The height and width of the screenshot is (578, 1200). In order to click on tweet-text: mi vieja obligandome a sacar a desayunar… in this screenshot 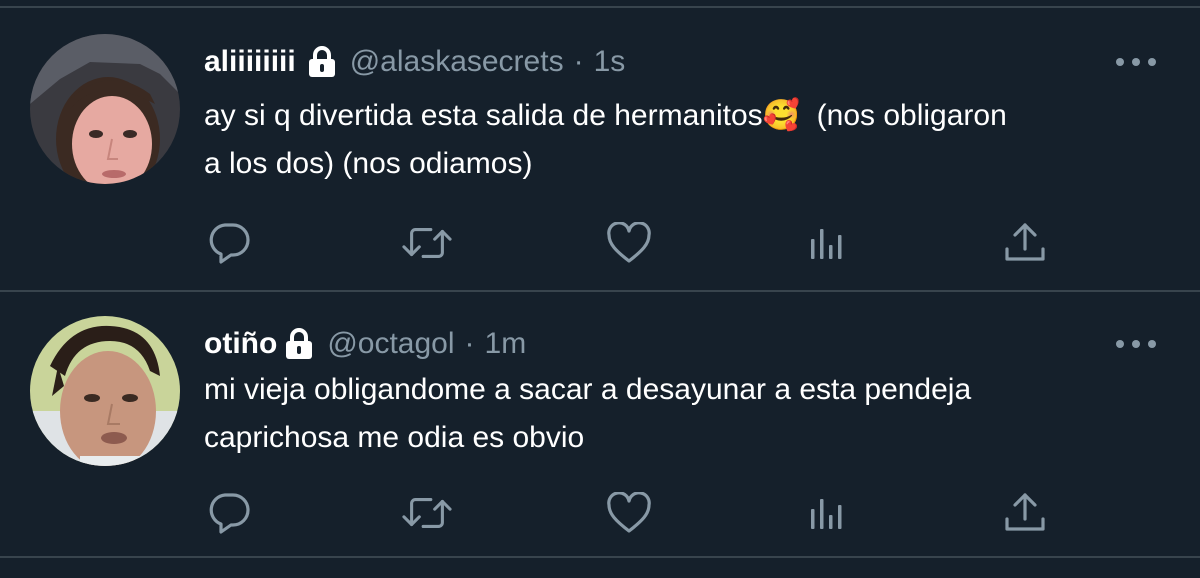, I will do `click(588, 413)`.